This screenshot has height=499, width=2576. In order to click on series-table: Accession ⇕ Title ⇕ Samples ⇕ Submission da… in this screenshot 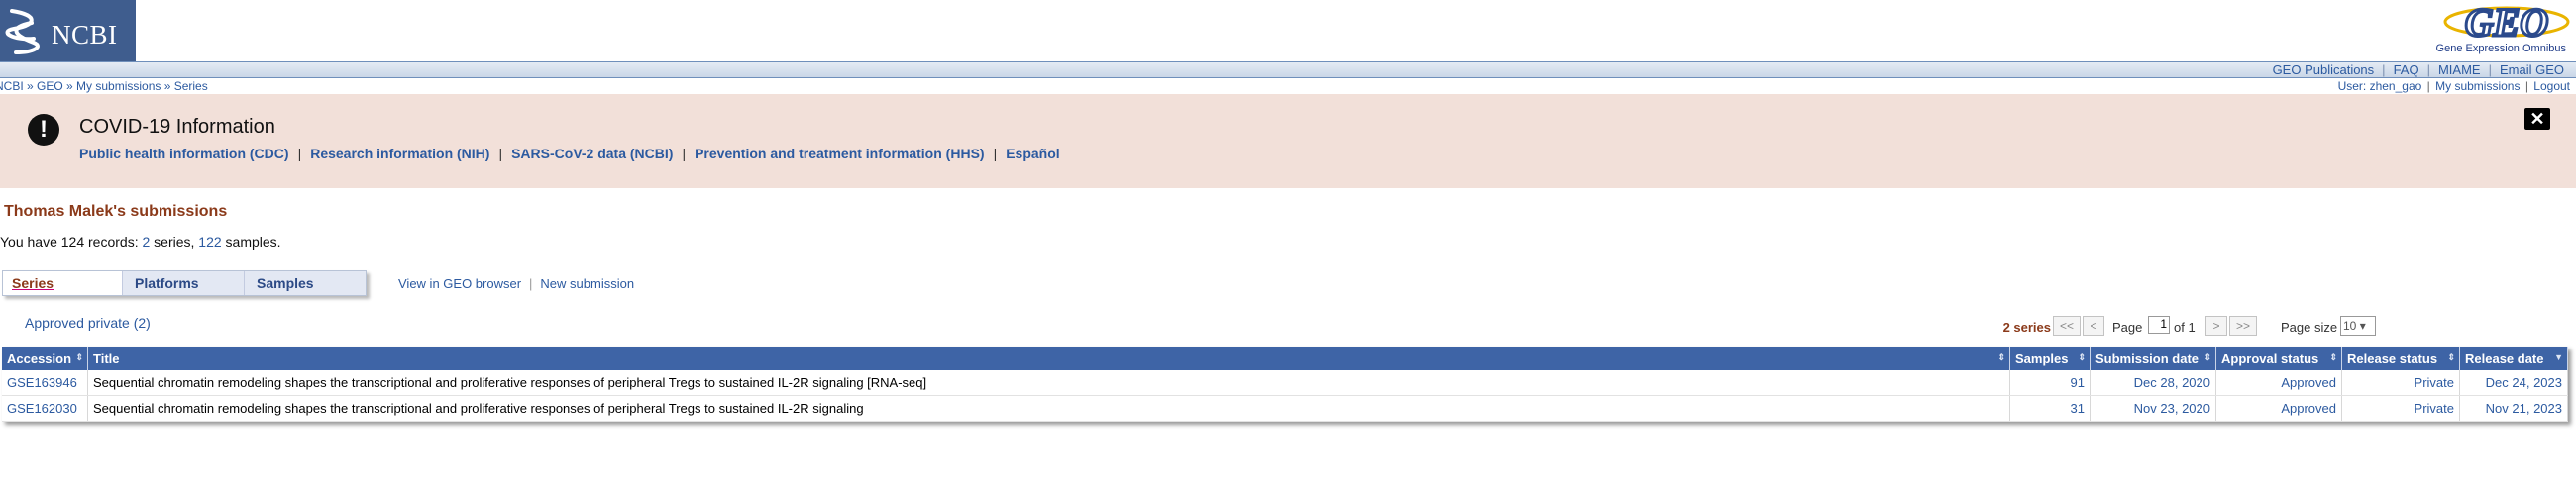, I will do `click(1285, 384)`.